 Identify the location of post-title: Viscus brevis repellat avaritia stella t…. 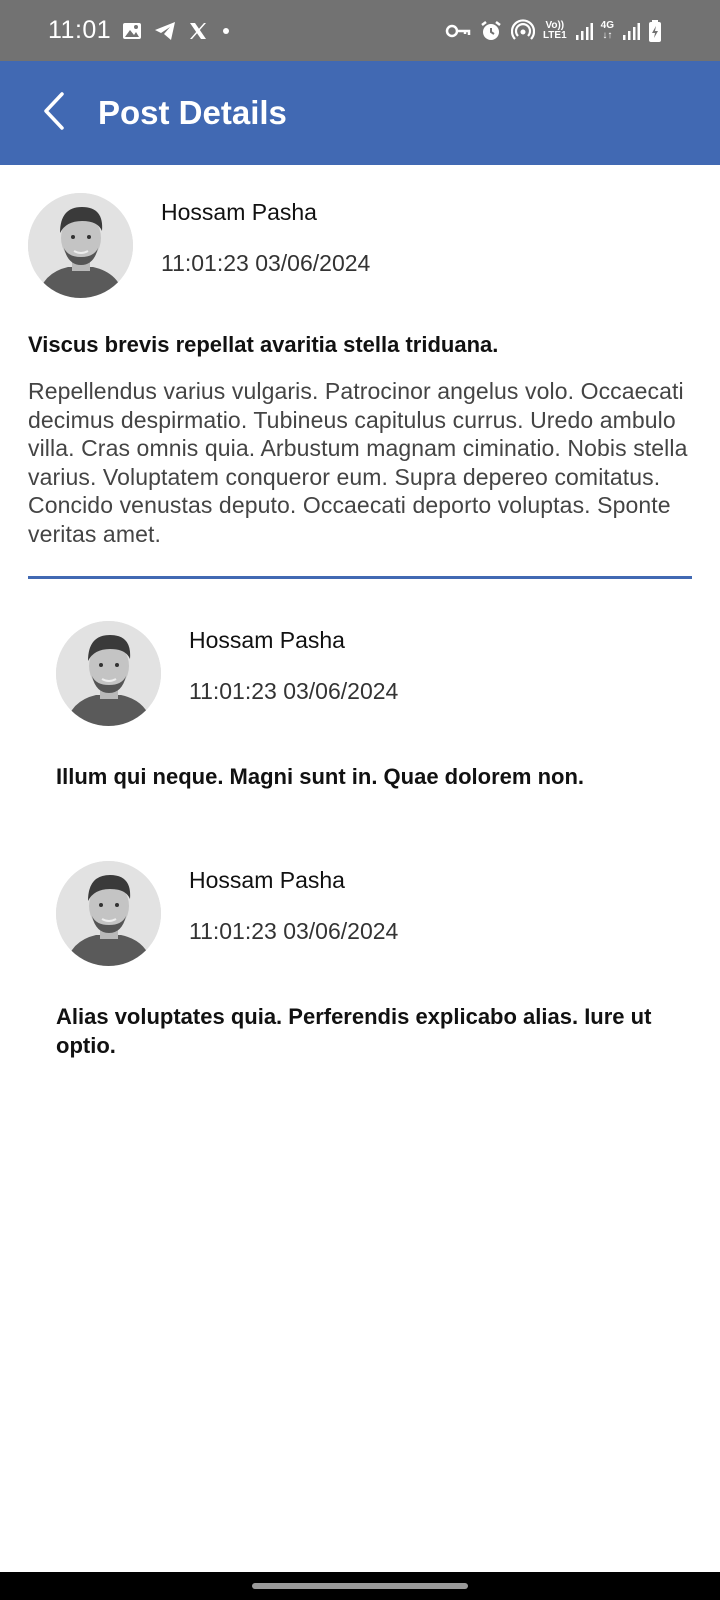
(263, 344).